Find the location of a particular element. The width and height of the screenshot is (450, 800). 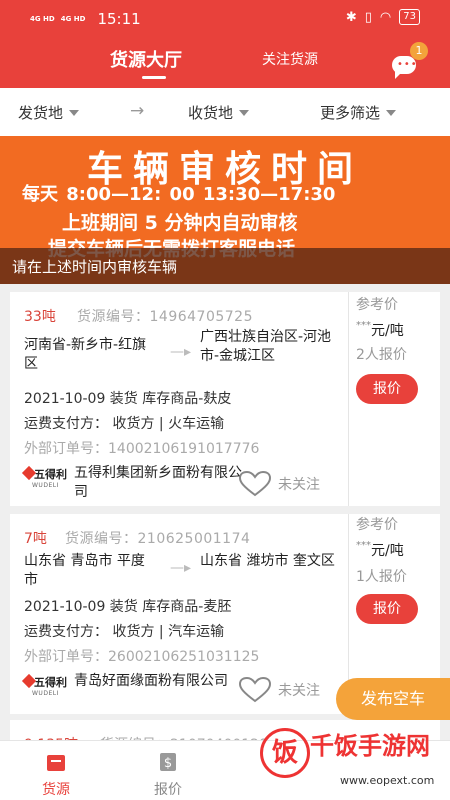

wifi-icon: ◠ is located at coordinates (385, 17).